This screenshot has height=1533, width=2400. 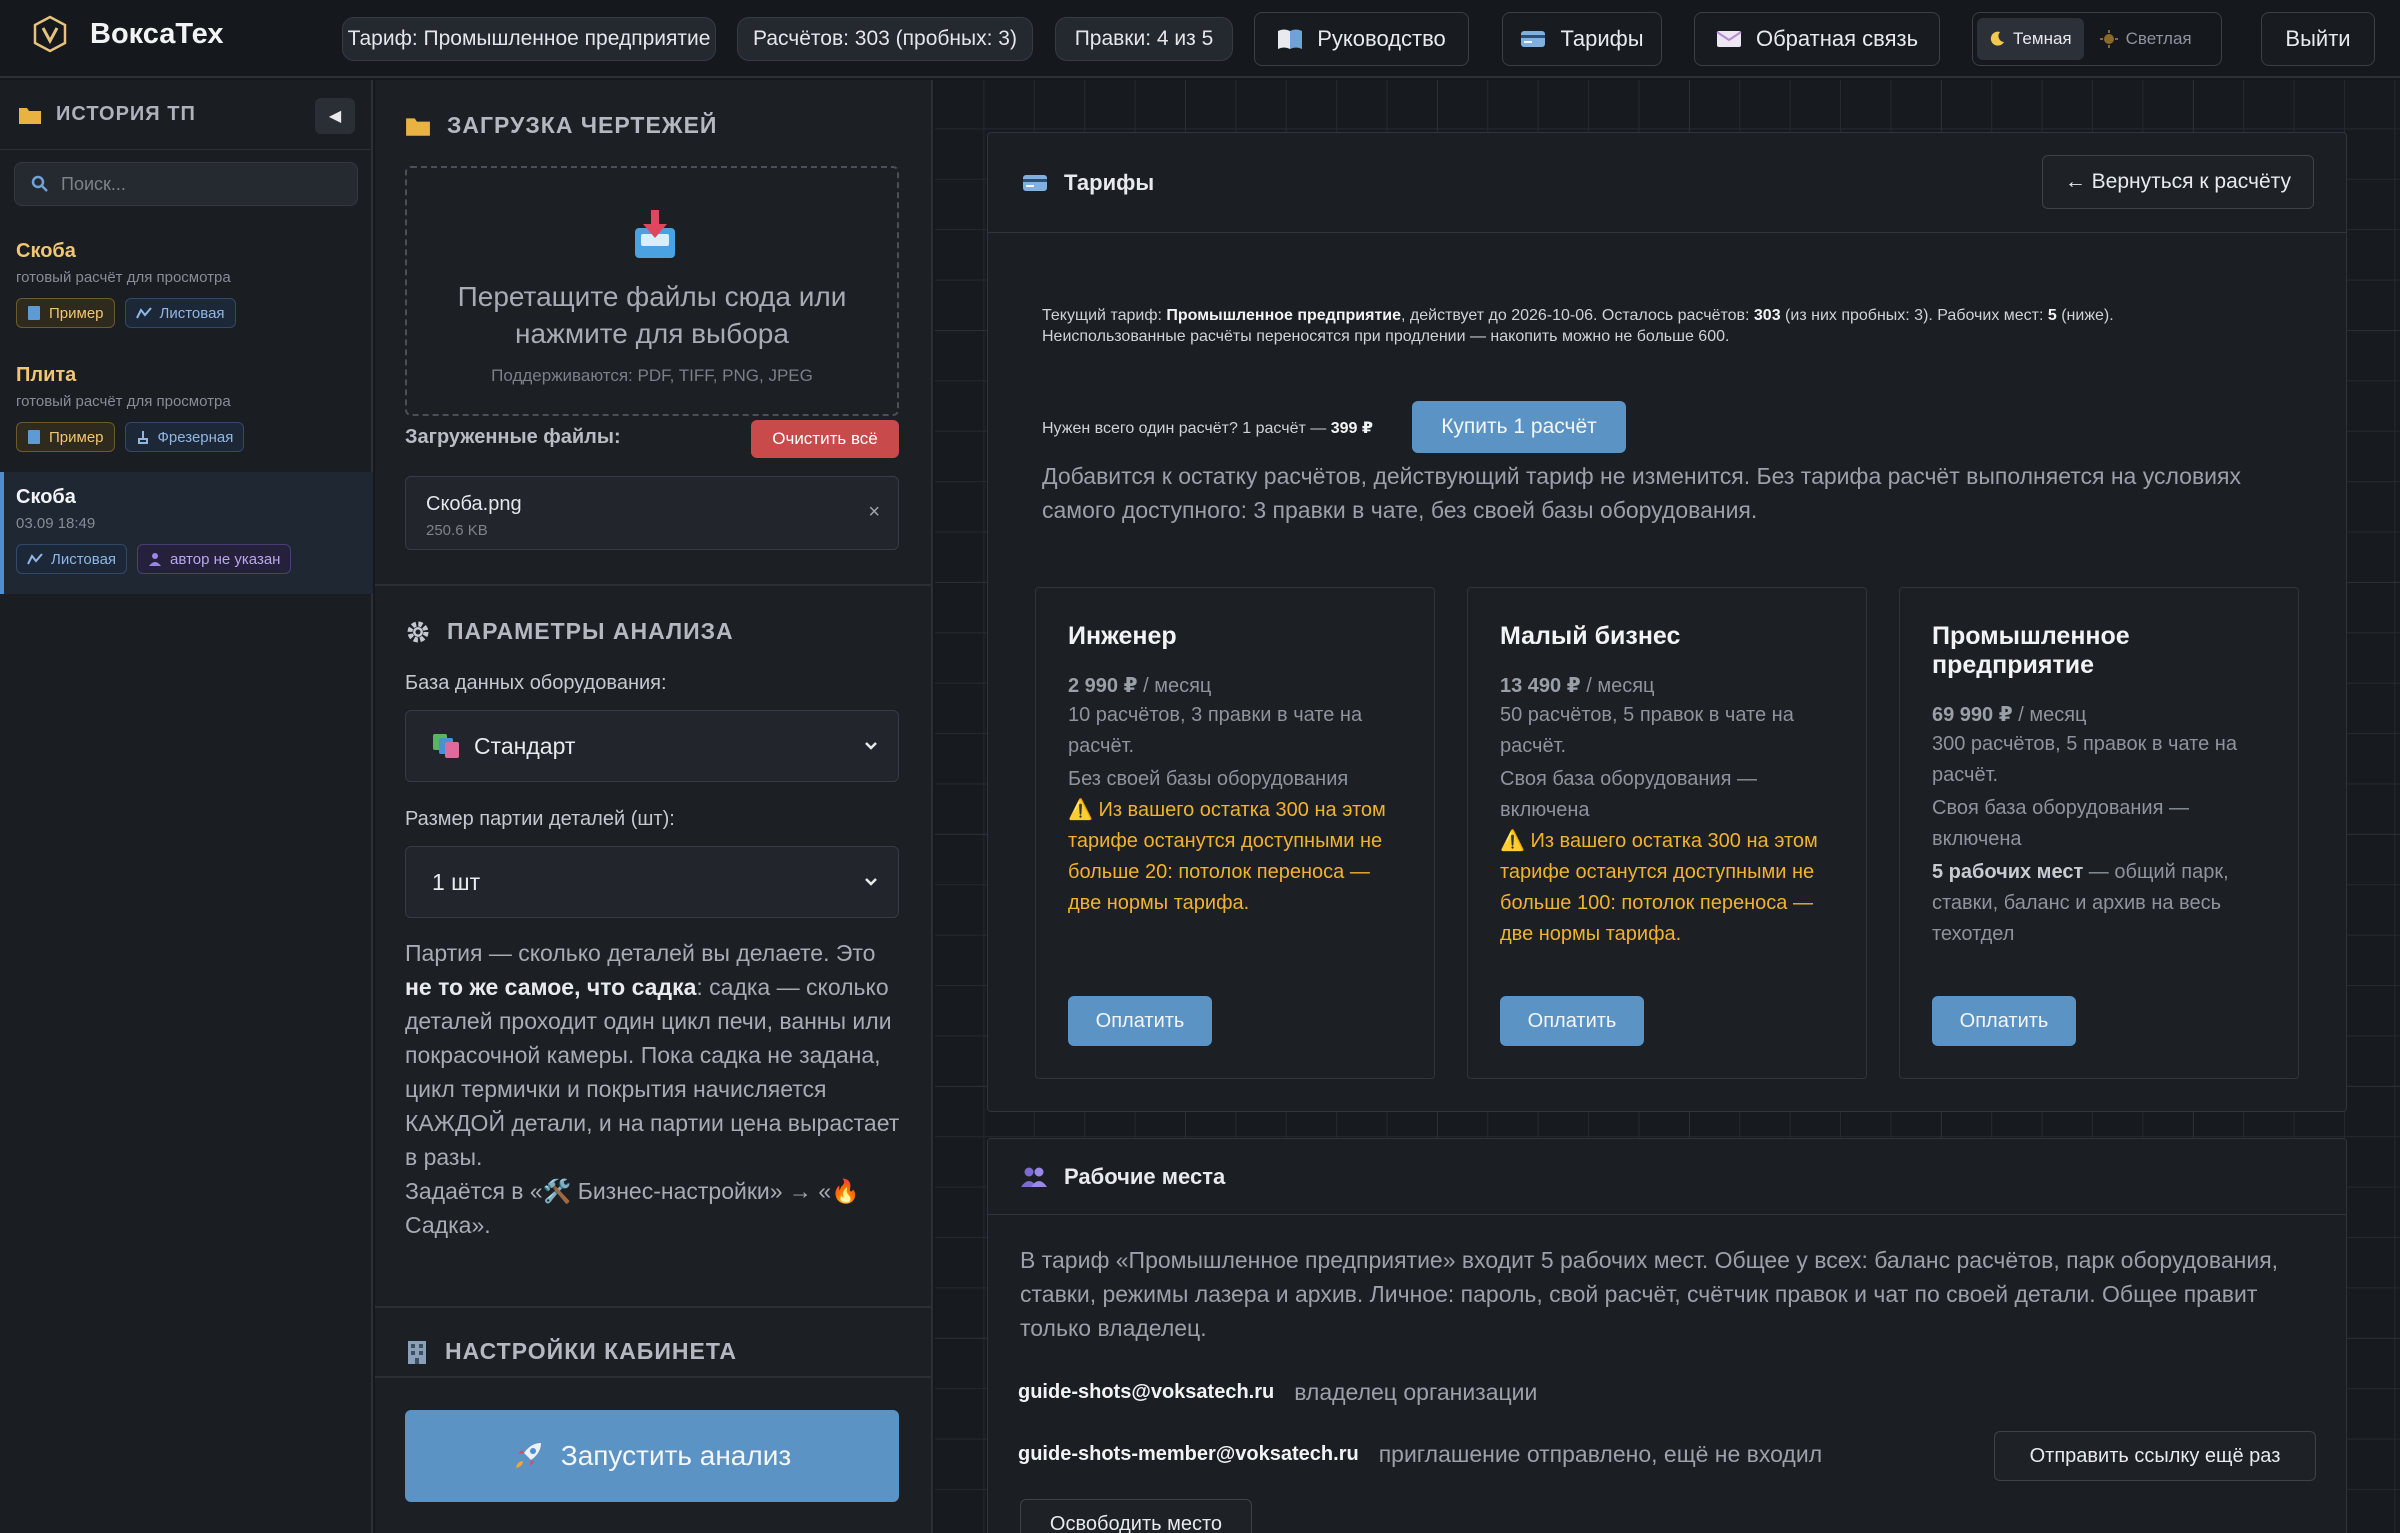 What do you see at coordinates (2042, 38) in the screenshot?
I see `theme-dark-label: Темная` at bounding box center [2042, 38].